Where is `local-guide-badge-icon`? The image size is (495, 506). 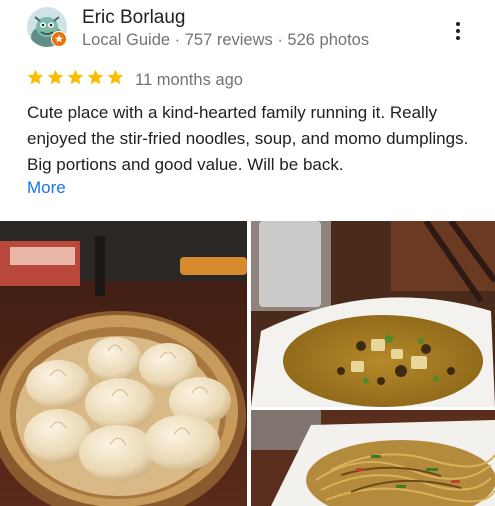
local-guide-badge-icon is located at coordinates (59, 39).